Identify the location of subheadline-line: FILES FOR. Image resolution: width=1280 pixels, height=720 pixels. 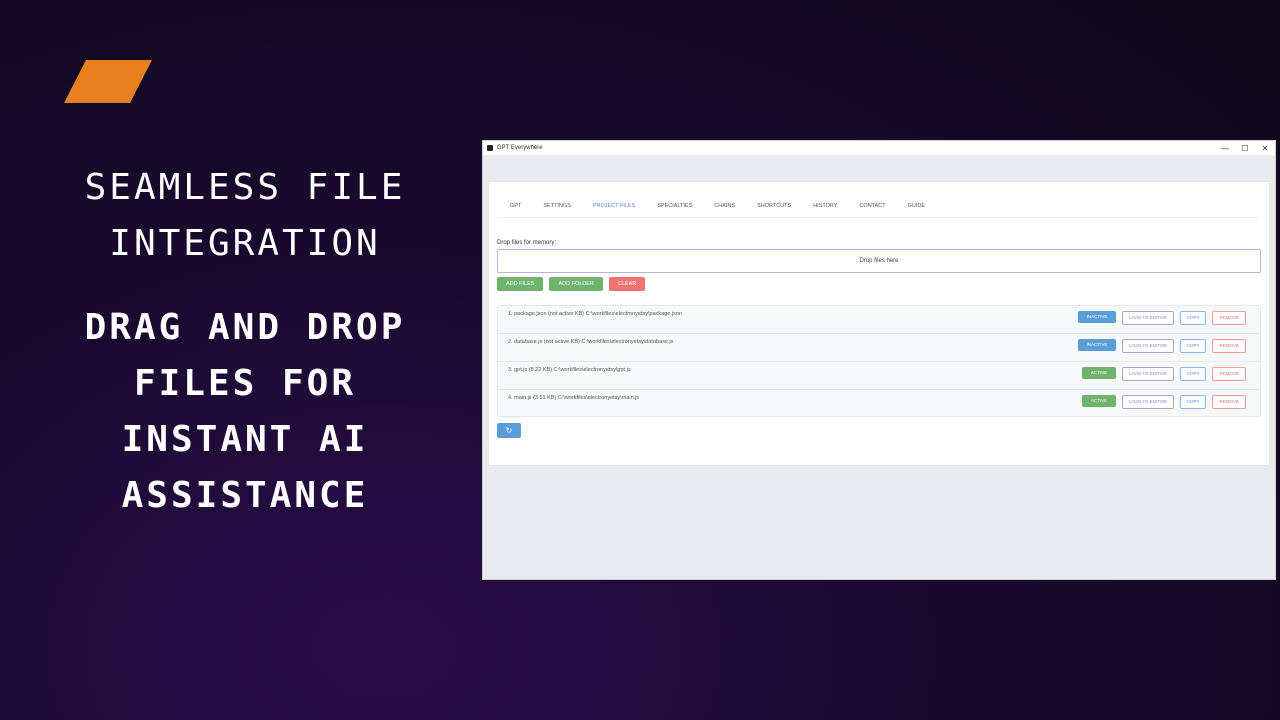
(245, 383).